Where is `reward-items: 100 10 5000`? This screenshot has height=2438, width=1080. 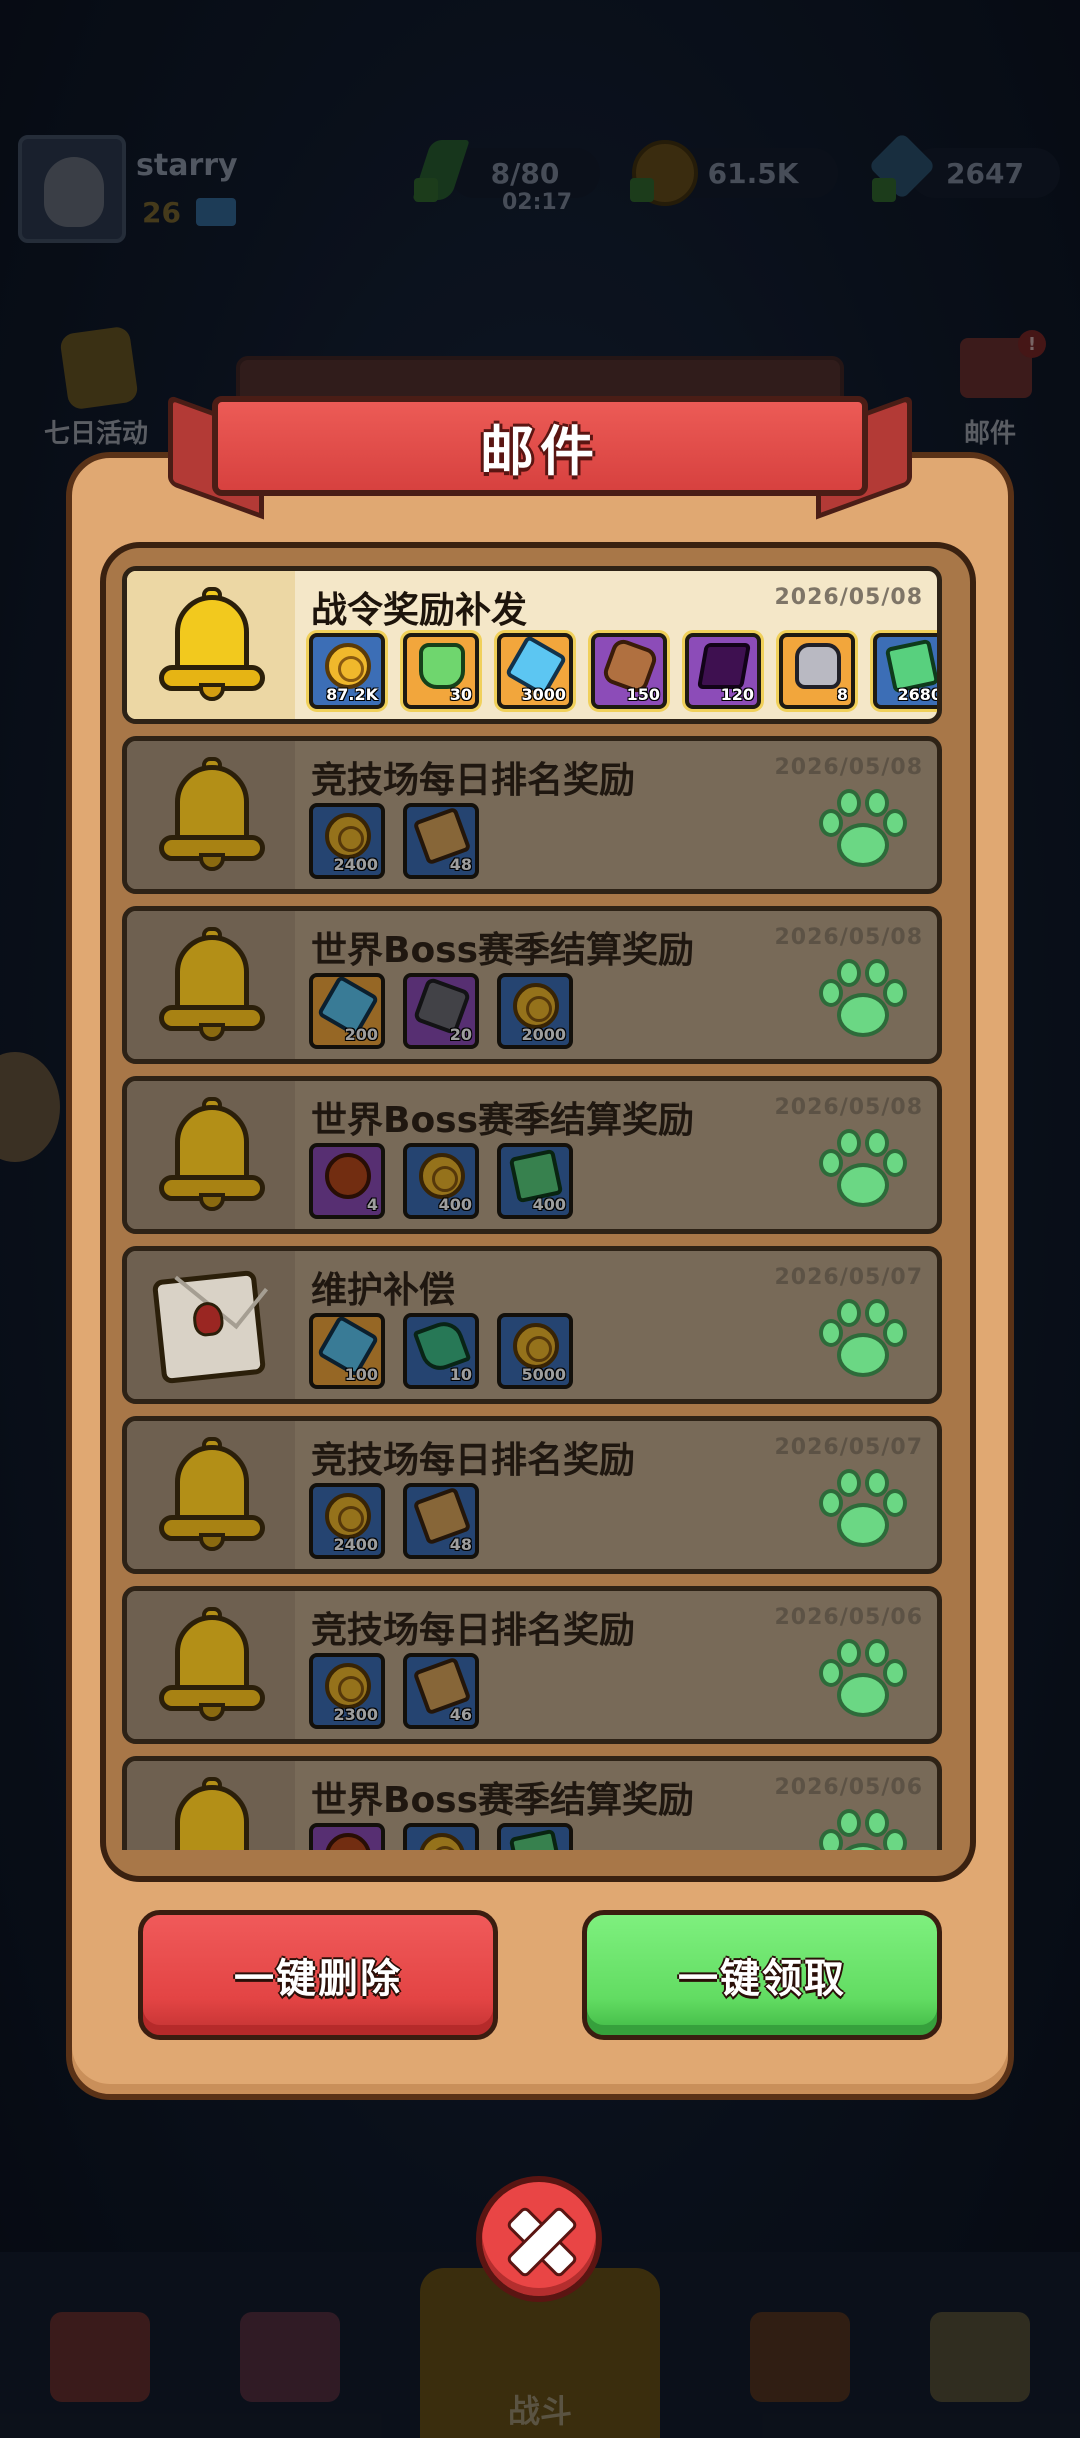
reward-items: 100 10 5000 is located at coordinates (441, 1353).